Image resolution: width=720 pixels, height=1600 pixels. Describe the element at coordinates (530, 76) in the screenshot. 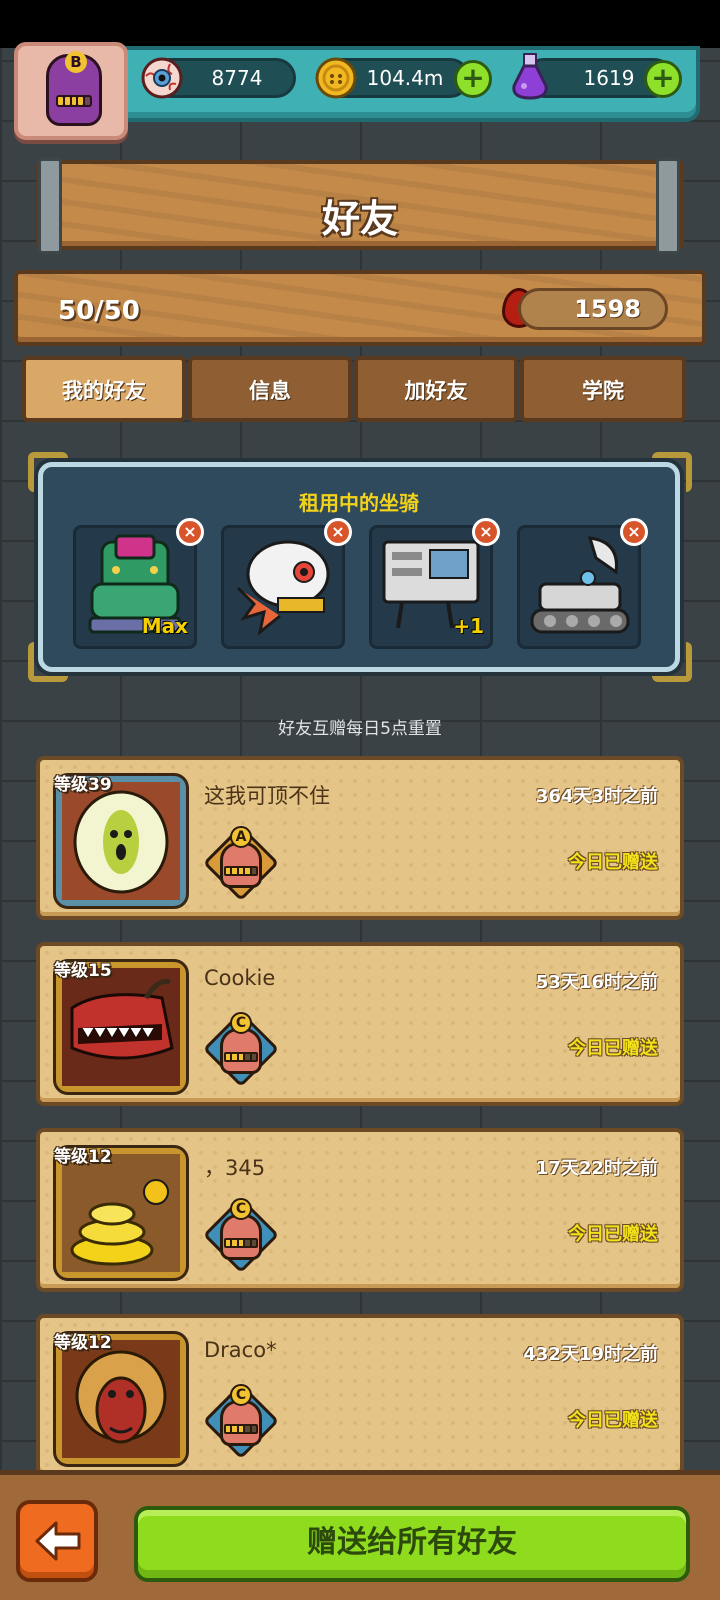

I see `potion-icon` at that location.